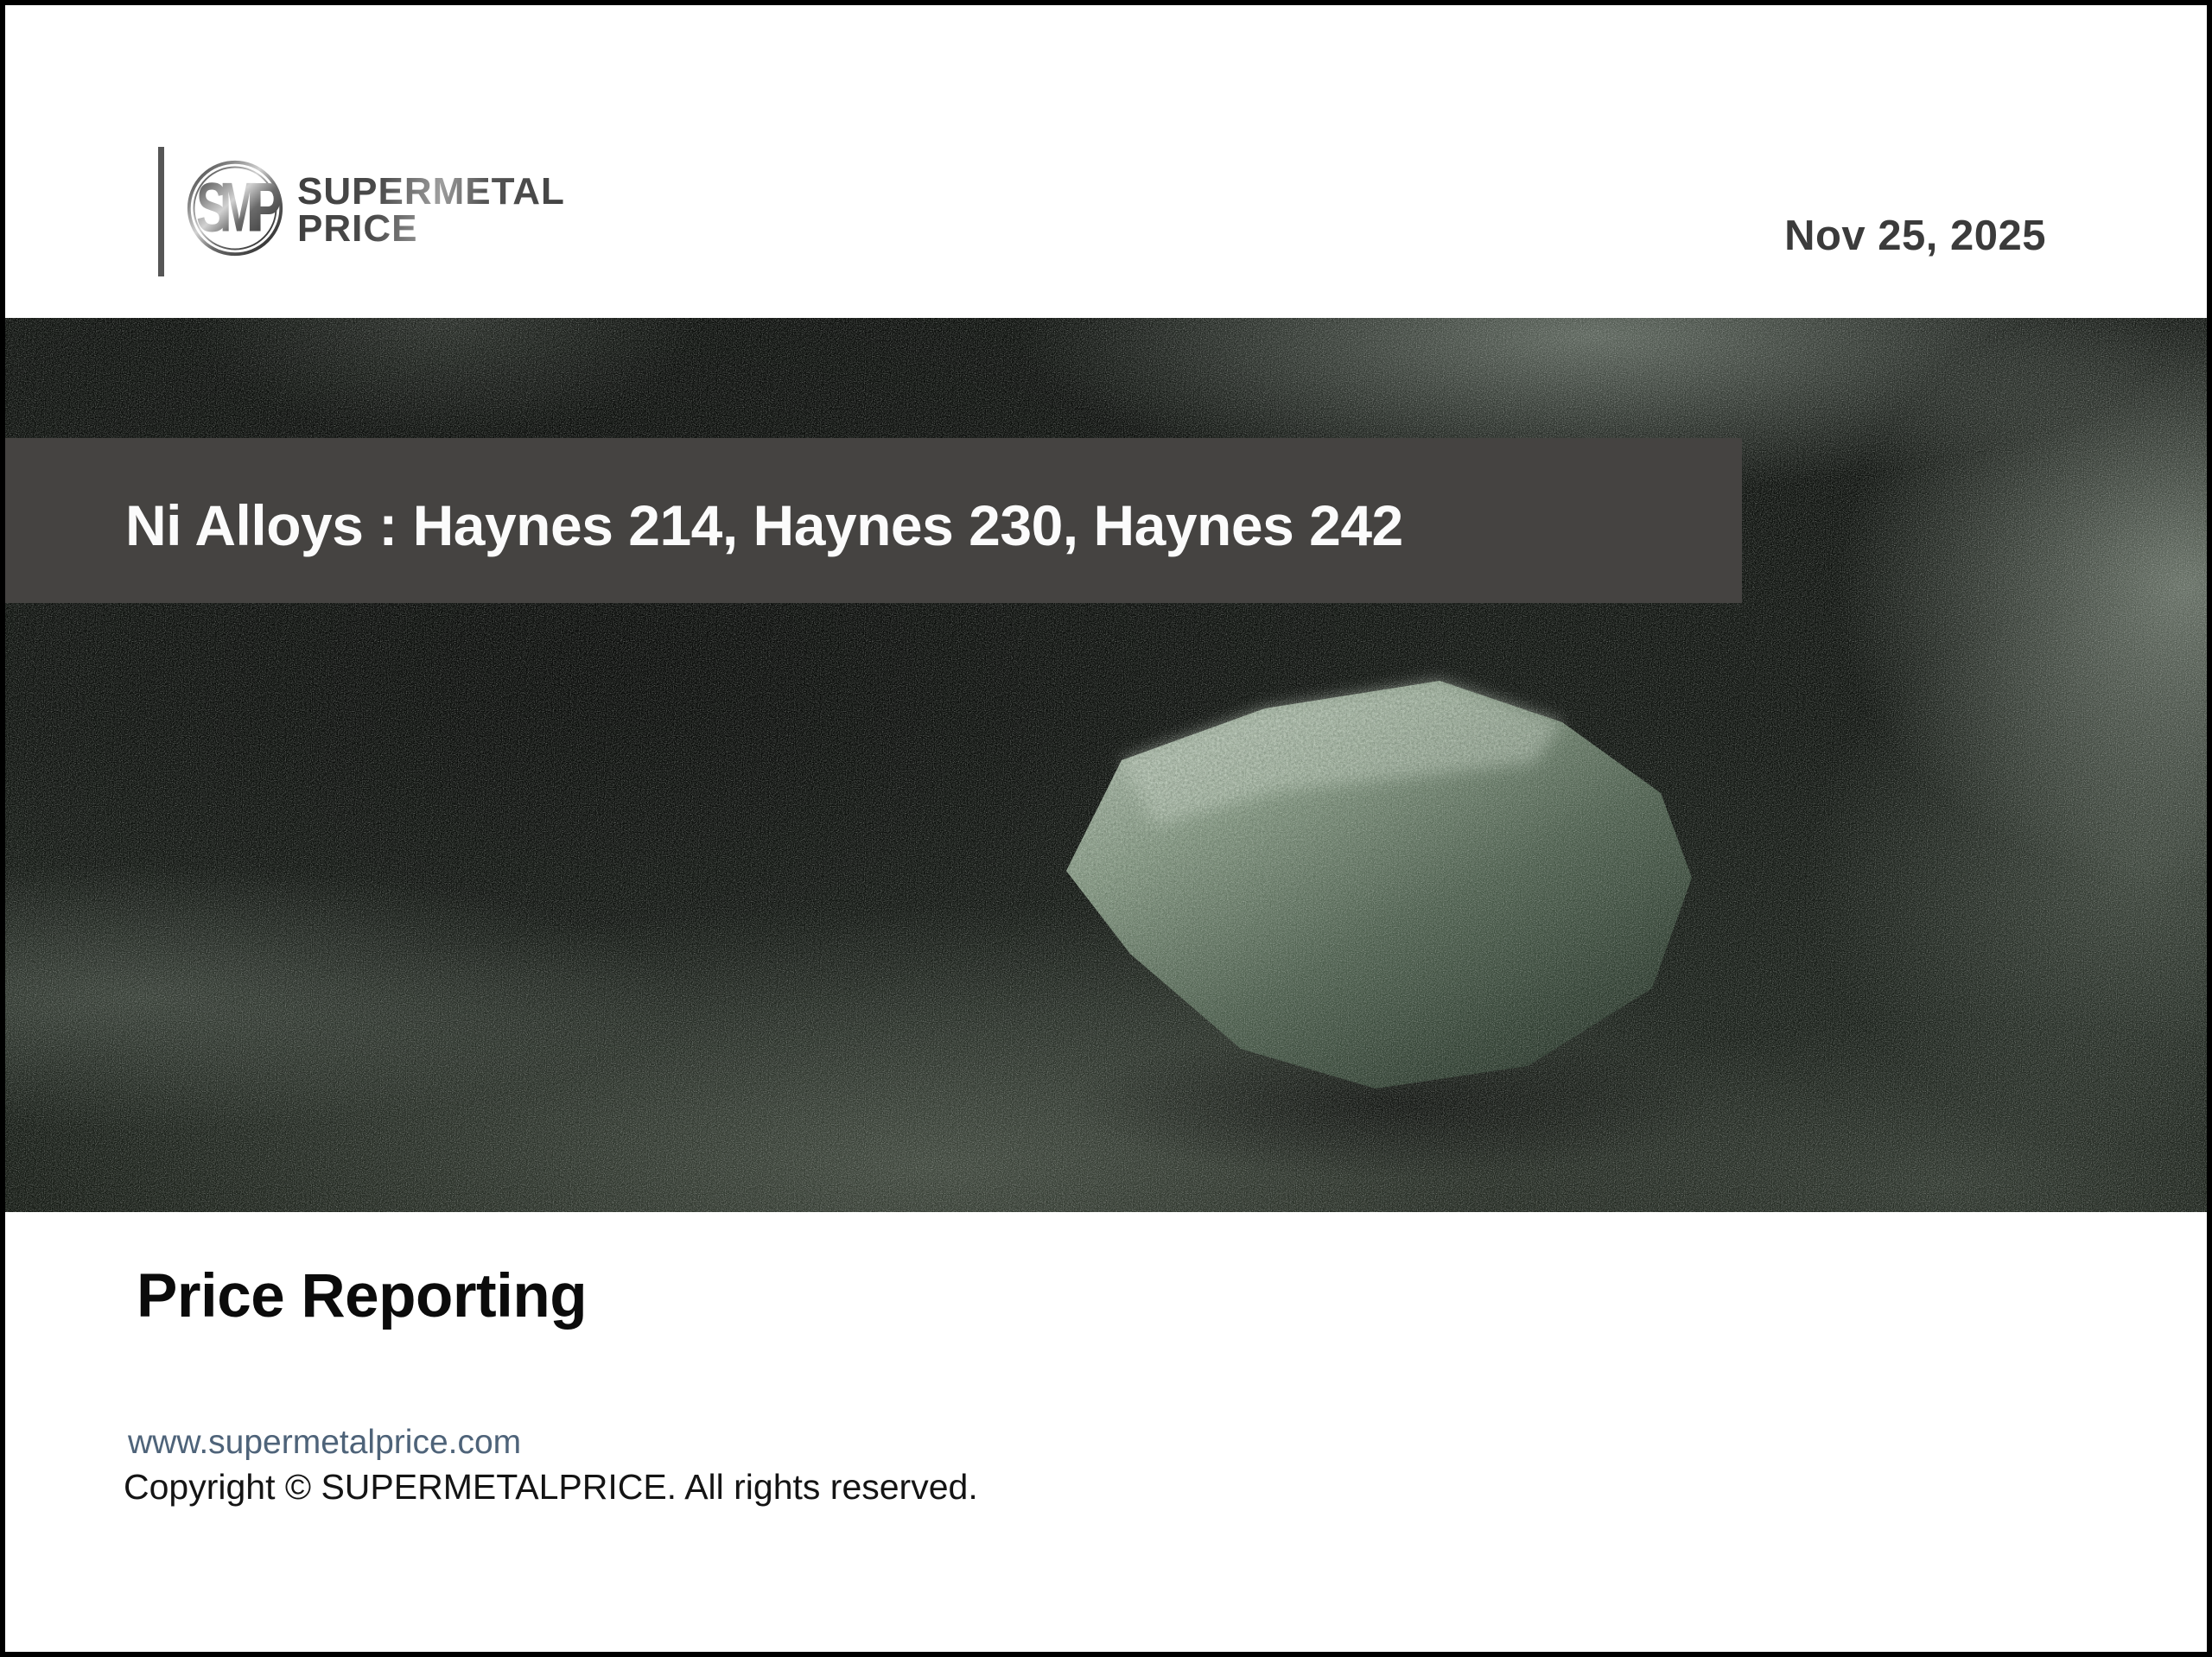 The image size is (2212, 1657). I want to click on logo-accent-bar, so click(161, 211).